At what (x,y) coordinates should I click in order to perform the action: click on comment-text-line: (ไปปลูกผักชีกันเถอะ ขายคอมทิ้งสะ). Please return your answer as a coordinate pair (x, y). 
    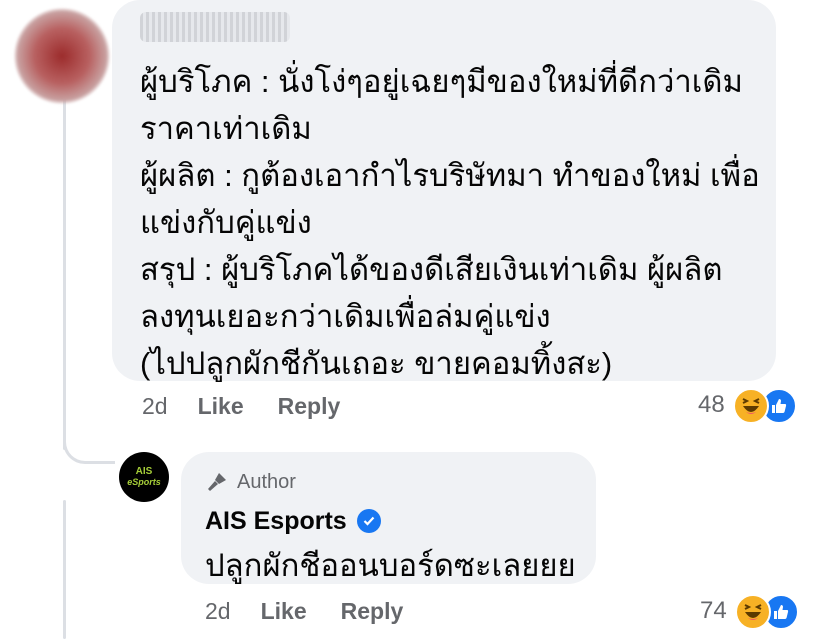
    Looking at the image, I should click on (376, 363).